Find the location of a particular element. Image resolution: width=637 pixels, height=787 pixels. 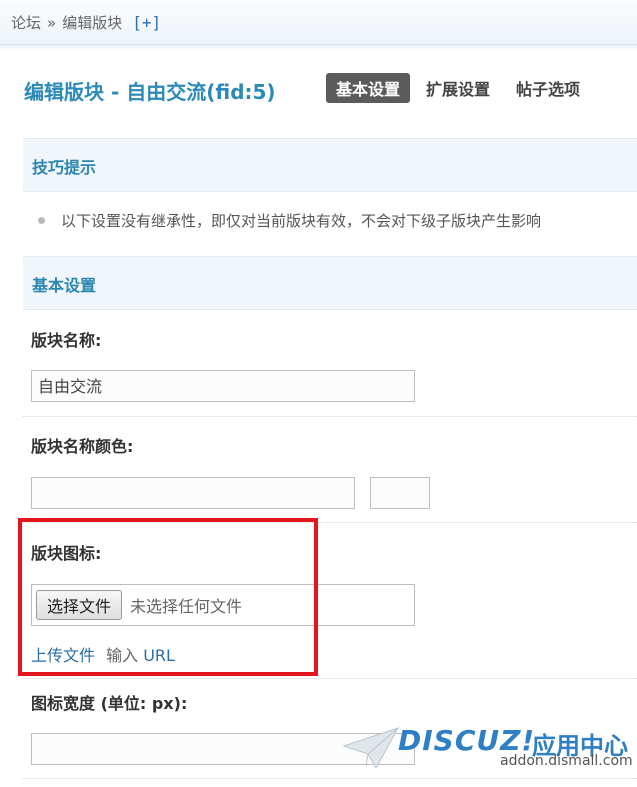

icon-file-input: 选择文件 未选择任何文件 is located at coordinates (223, 605).